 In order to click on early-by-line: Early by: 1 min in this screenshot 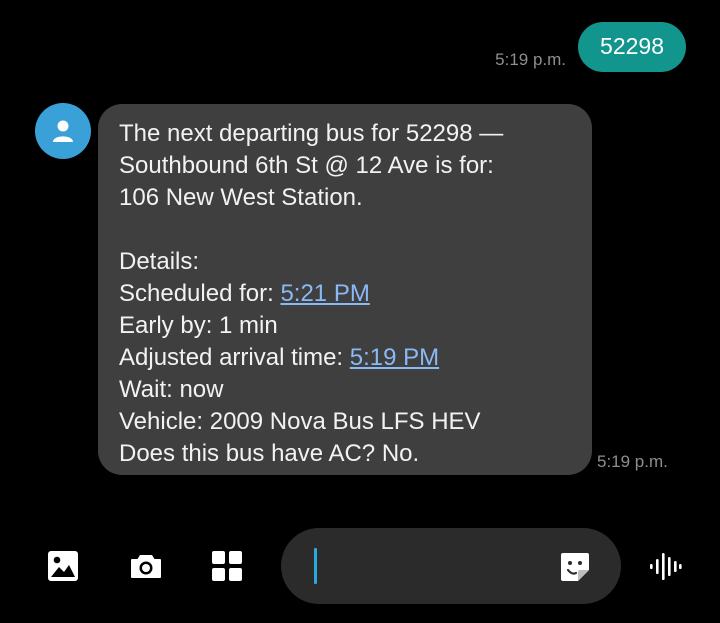, I will do `click(198, 325)`.